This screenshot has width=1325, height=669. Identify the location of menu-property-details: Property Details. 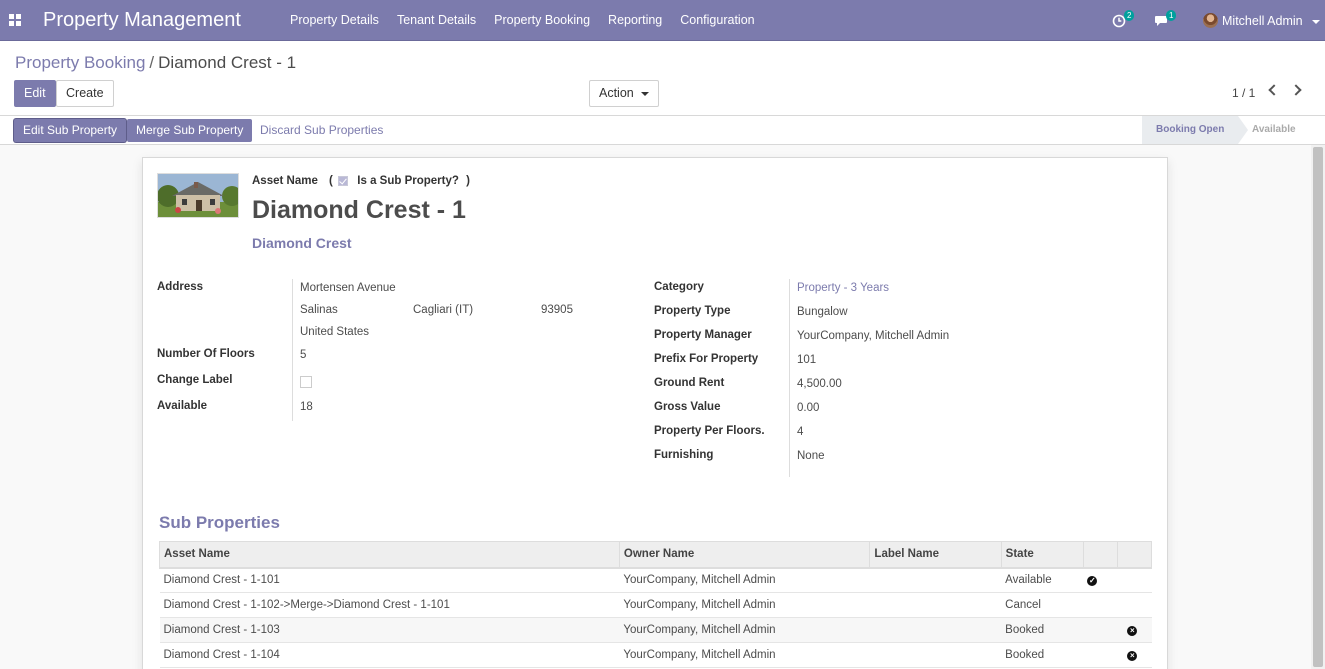
(334, 20).